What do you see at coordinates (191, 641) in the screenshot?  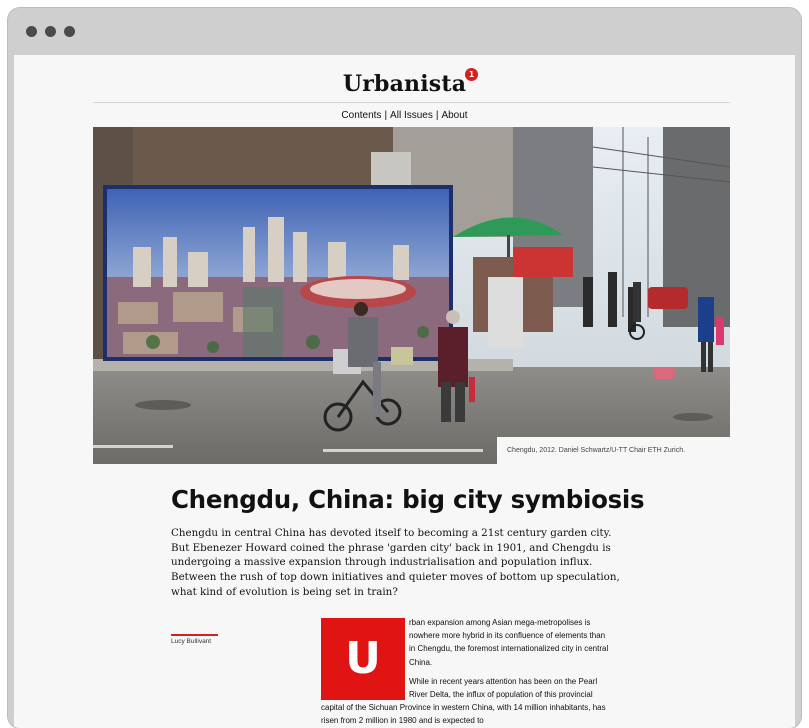 I see `author-byline: Lucy Bullivant` at bounding box center [191, 641].